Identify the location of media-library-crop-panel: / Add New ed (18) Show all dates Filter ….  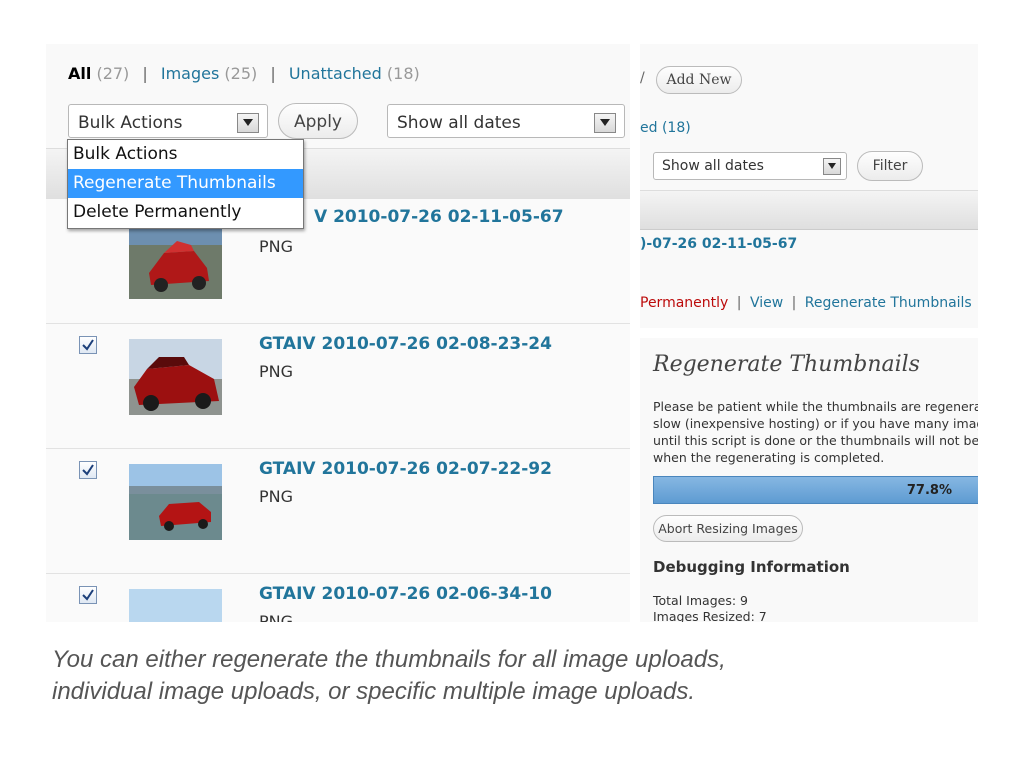
(809, 186).